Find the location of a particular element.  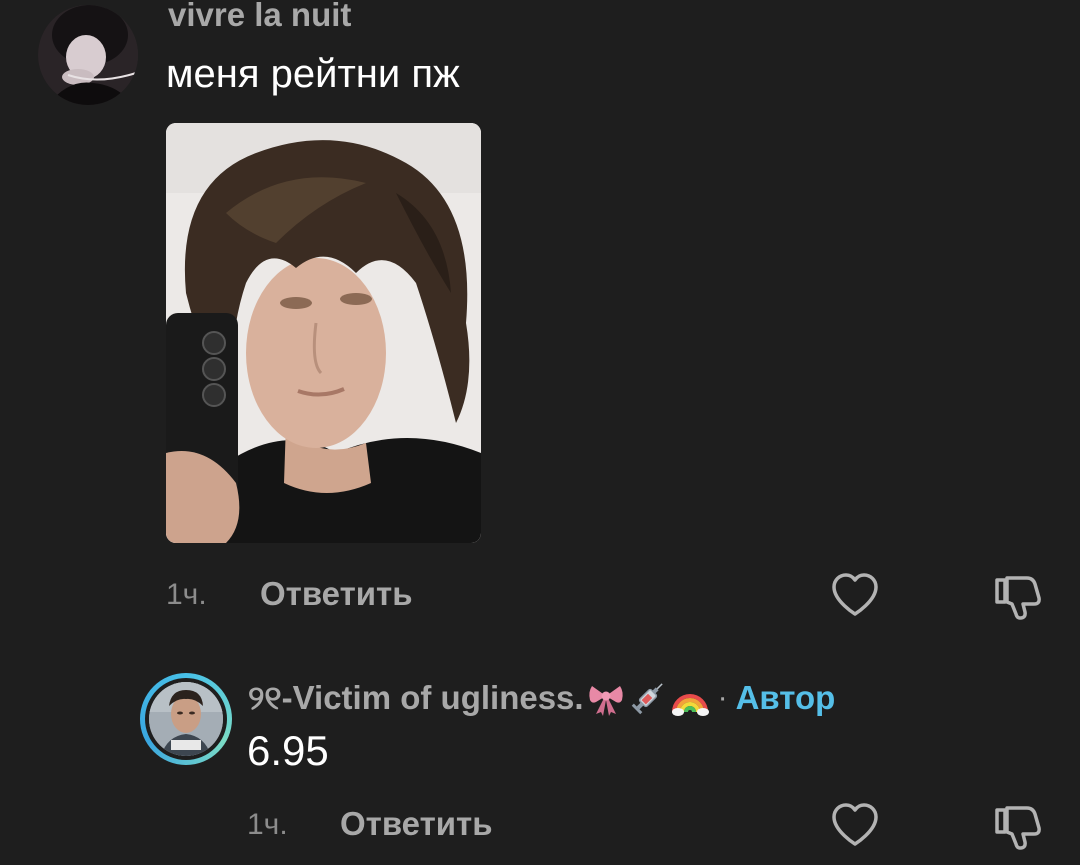

author-avatar is located at coordinates (186, 719).